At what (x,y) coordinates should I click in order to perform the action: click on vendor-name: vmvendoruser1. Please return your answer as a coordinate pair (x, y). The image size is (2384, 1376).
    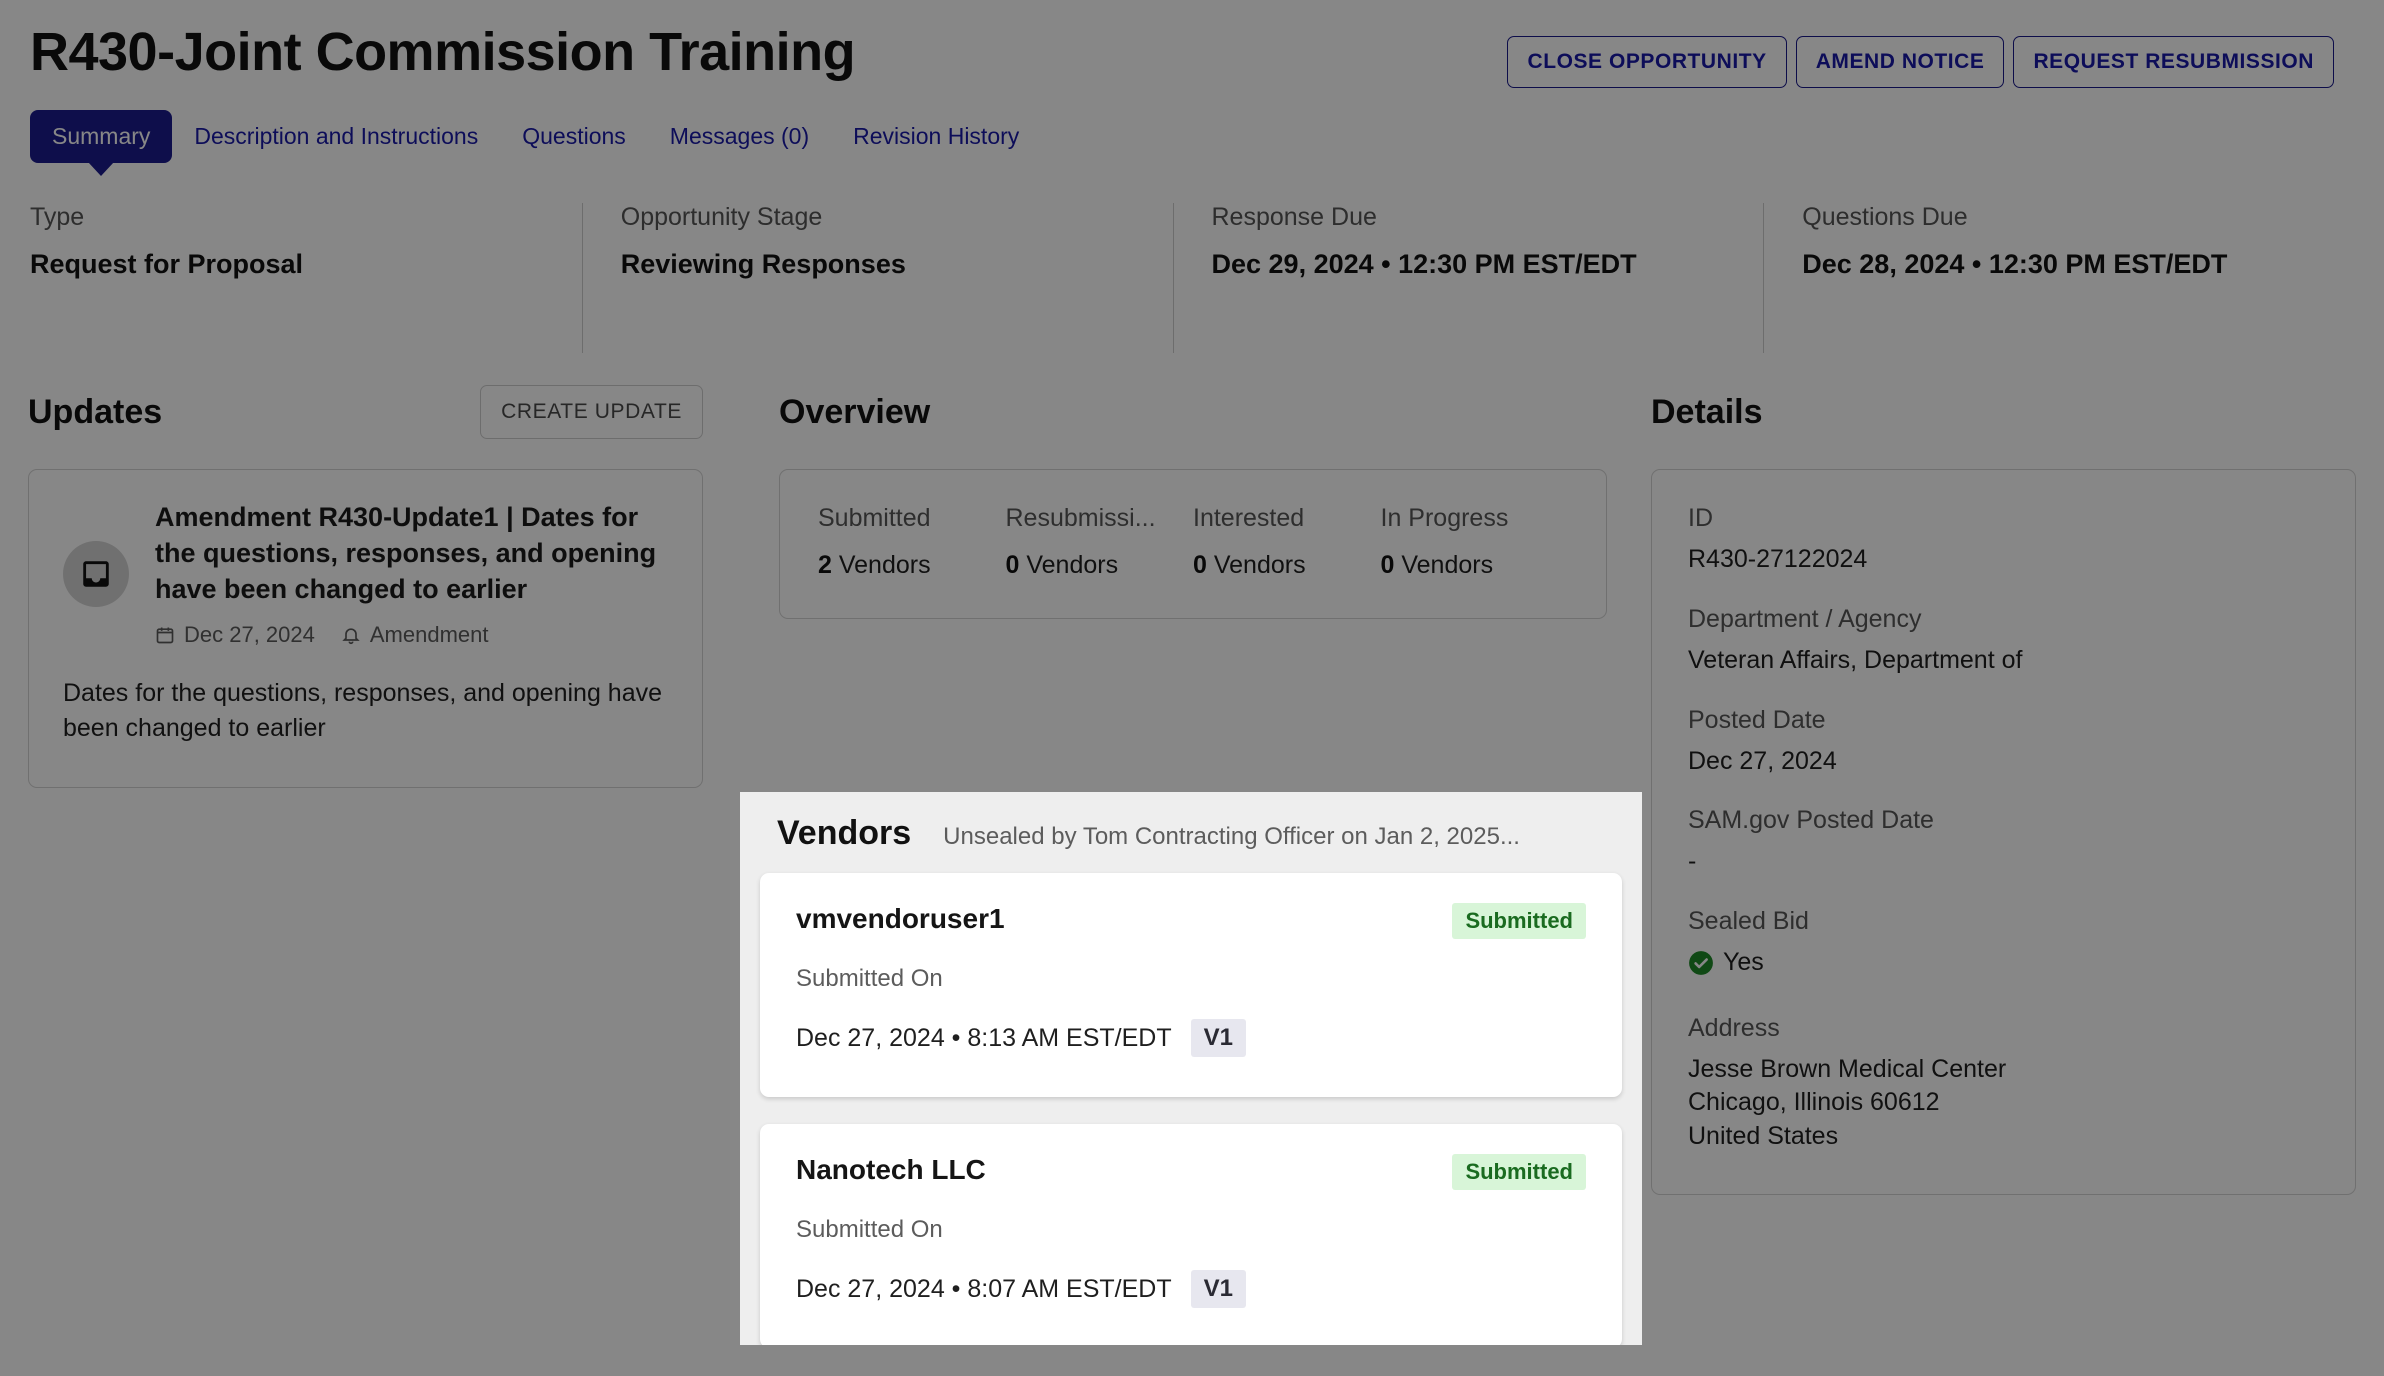
    Looking at the image, I should click on (900, 918).